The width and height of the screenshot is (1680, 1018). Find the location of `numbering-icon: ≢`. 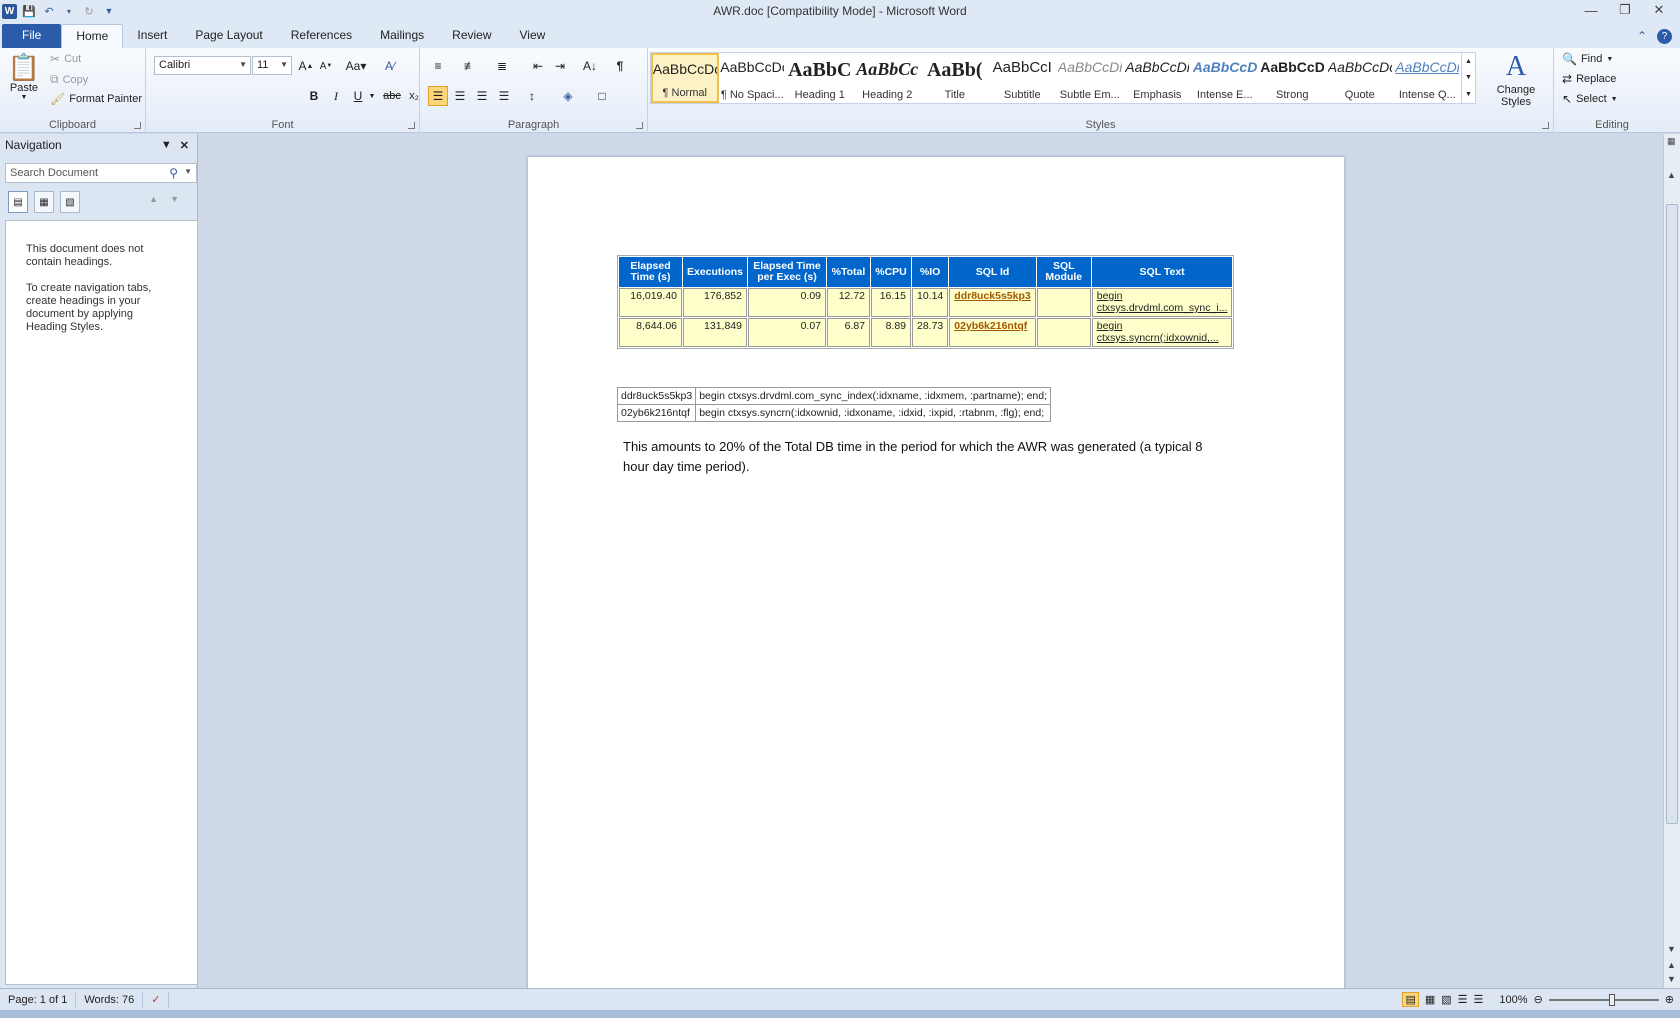

numbering-icon: ≢ is located at coordinates (470, 66).